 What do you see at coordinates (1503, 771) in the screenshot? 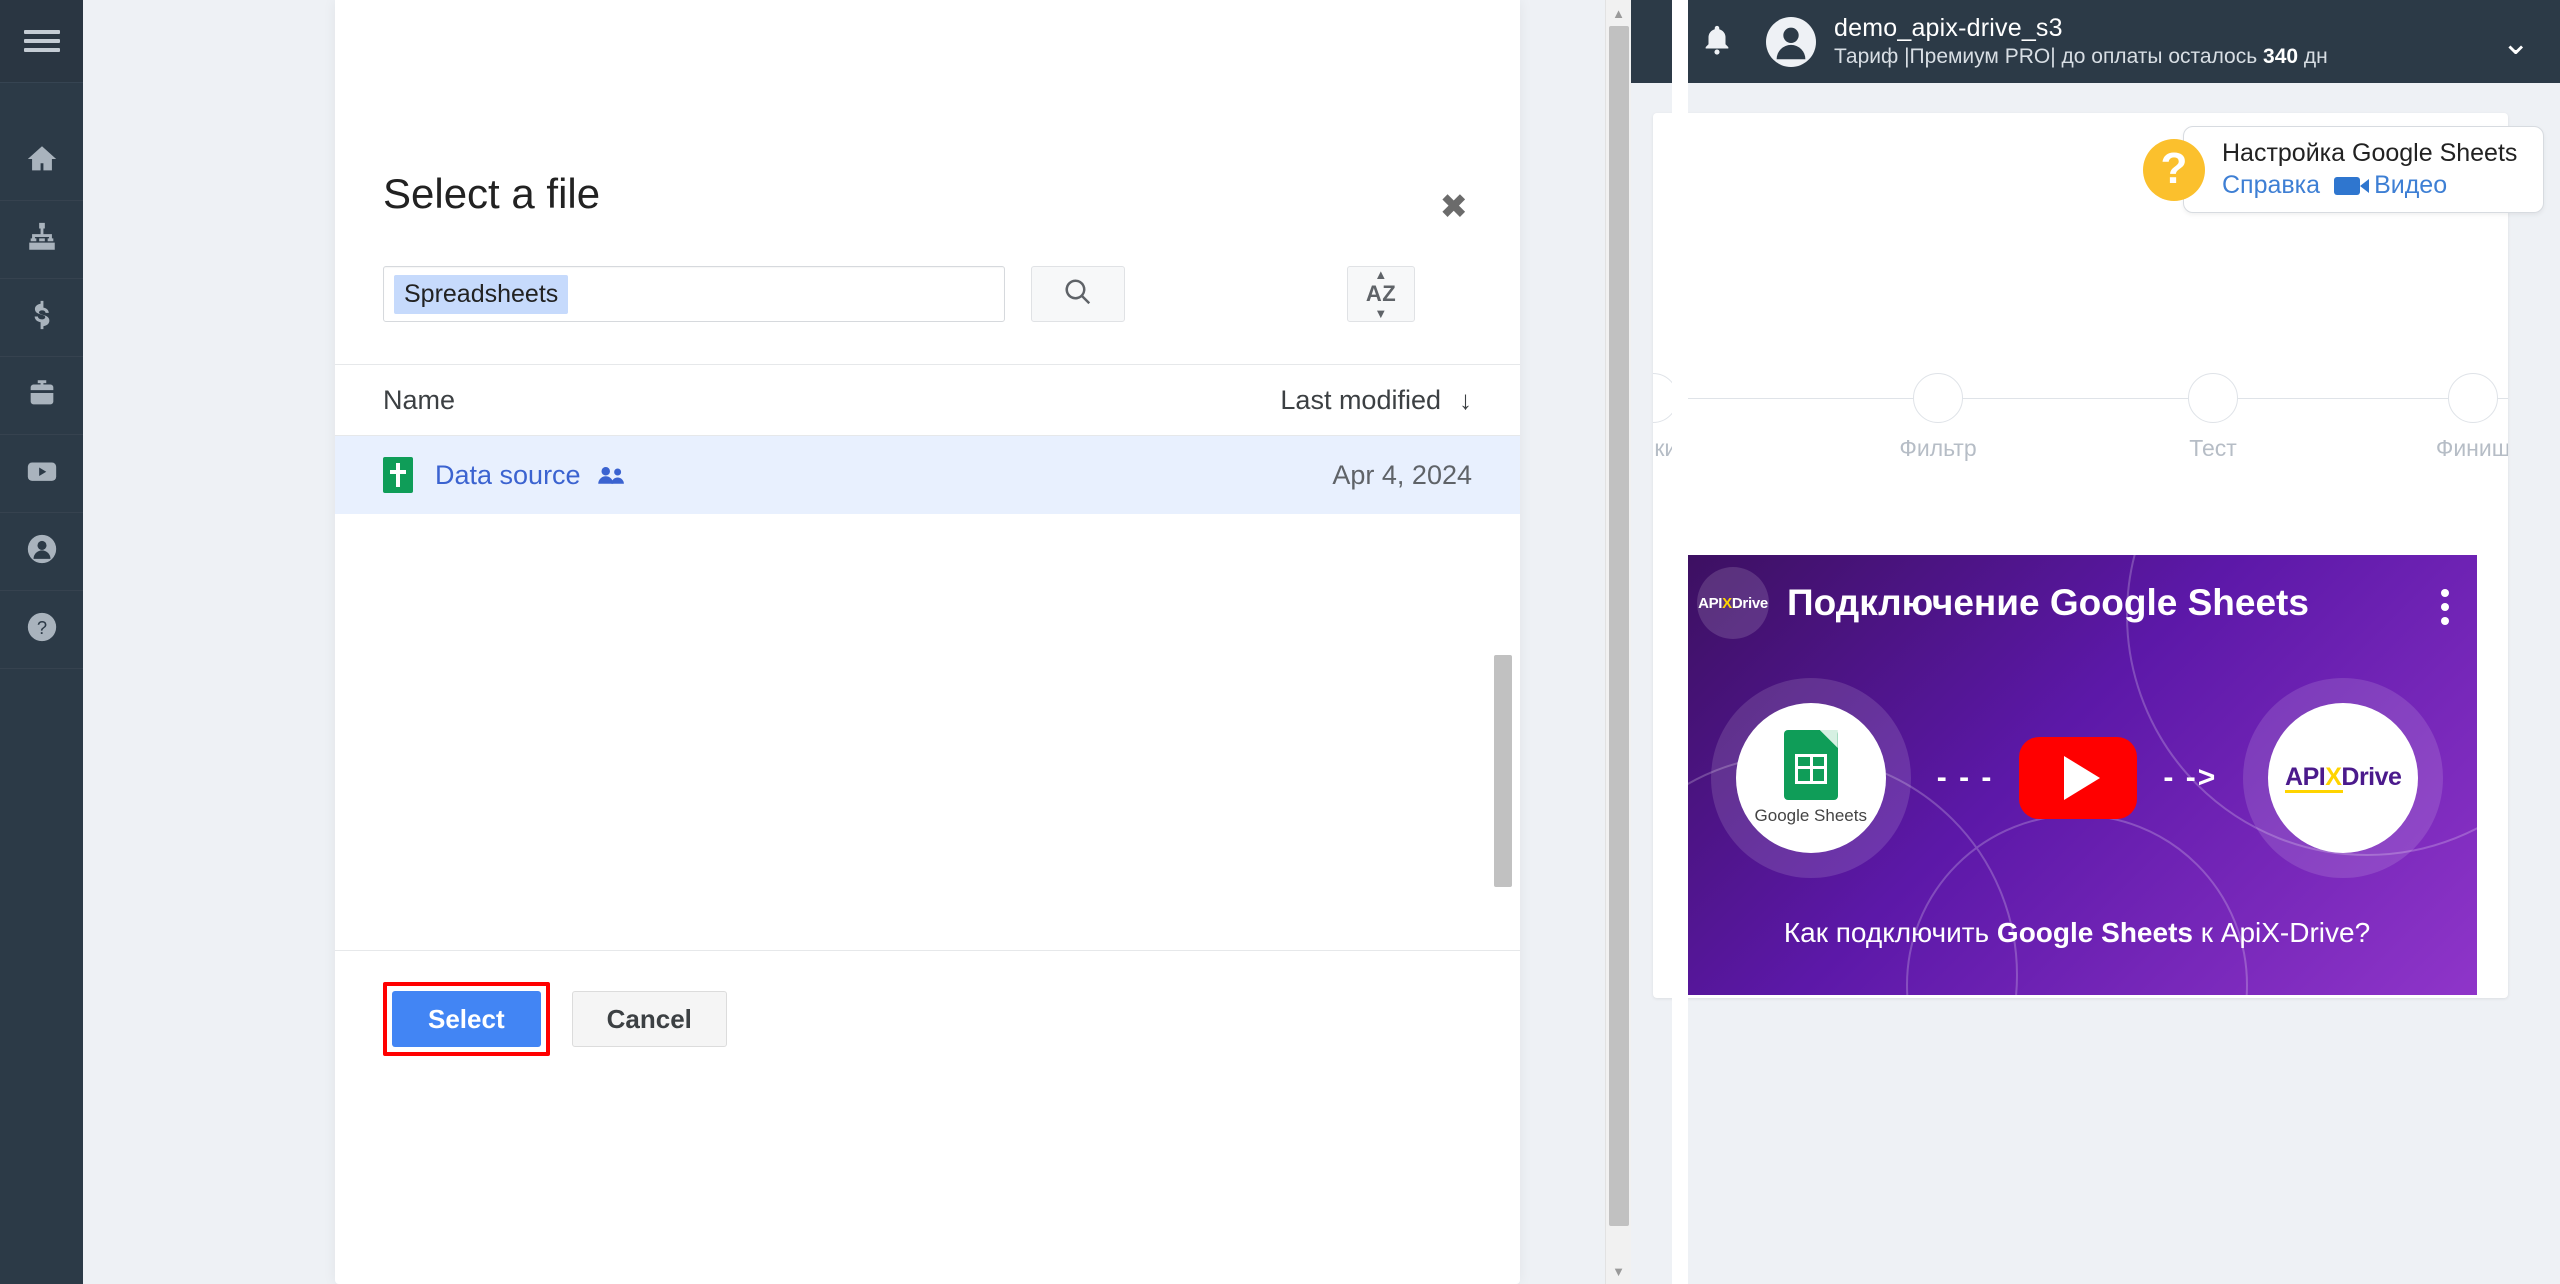
I see `file-list-scrollbar` at bounding box center [1503, 771].